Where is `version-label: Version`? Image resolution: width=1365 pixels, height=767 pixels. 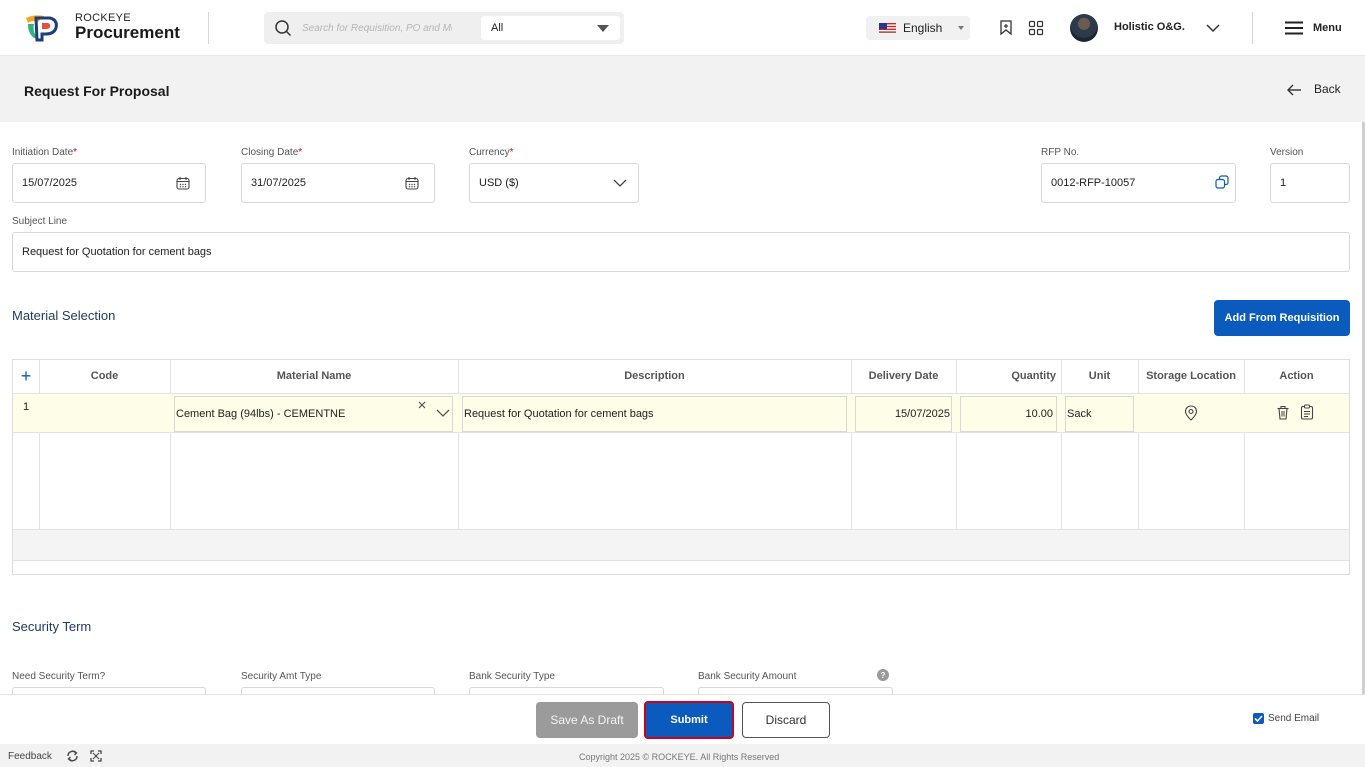
version-label: Version is located at coordinates (1287, 152).